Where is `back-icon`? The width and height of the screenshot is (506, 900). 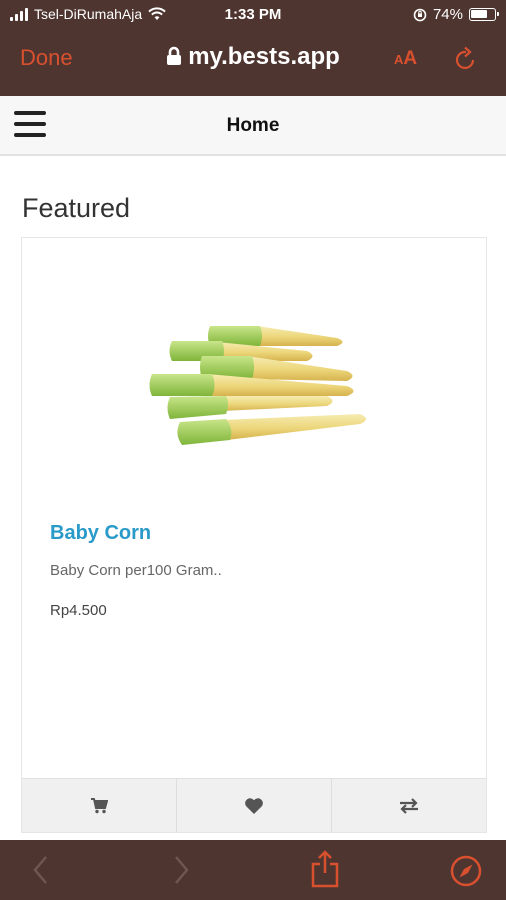 back-icon is located at coordinates (41, 870).